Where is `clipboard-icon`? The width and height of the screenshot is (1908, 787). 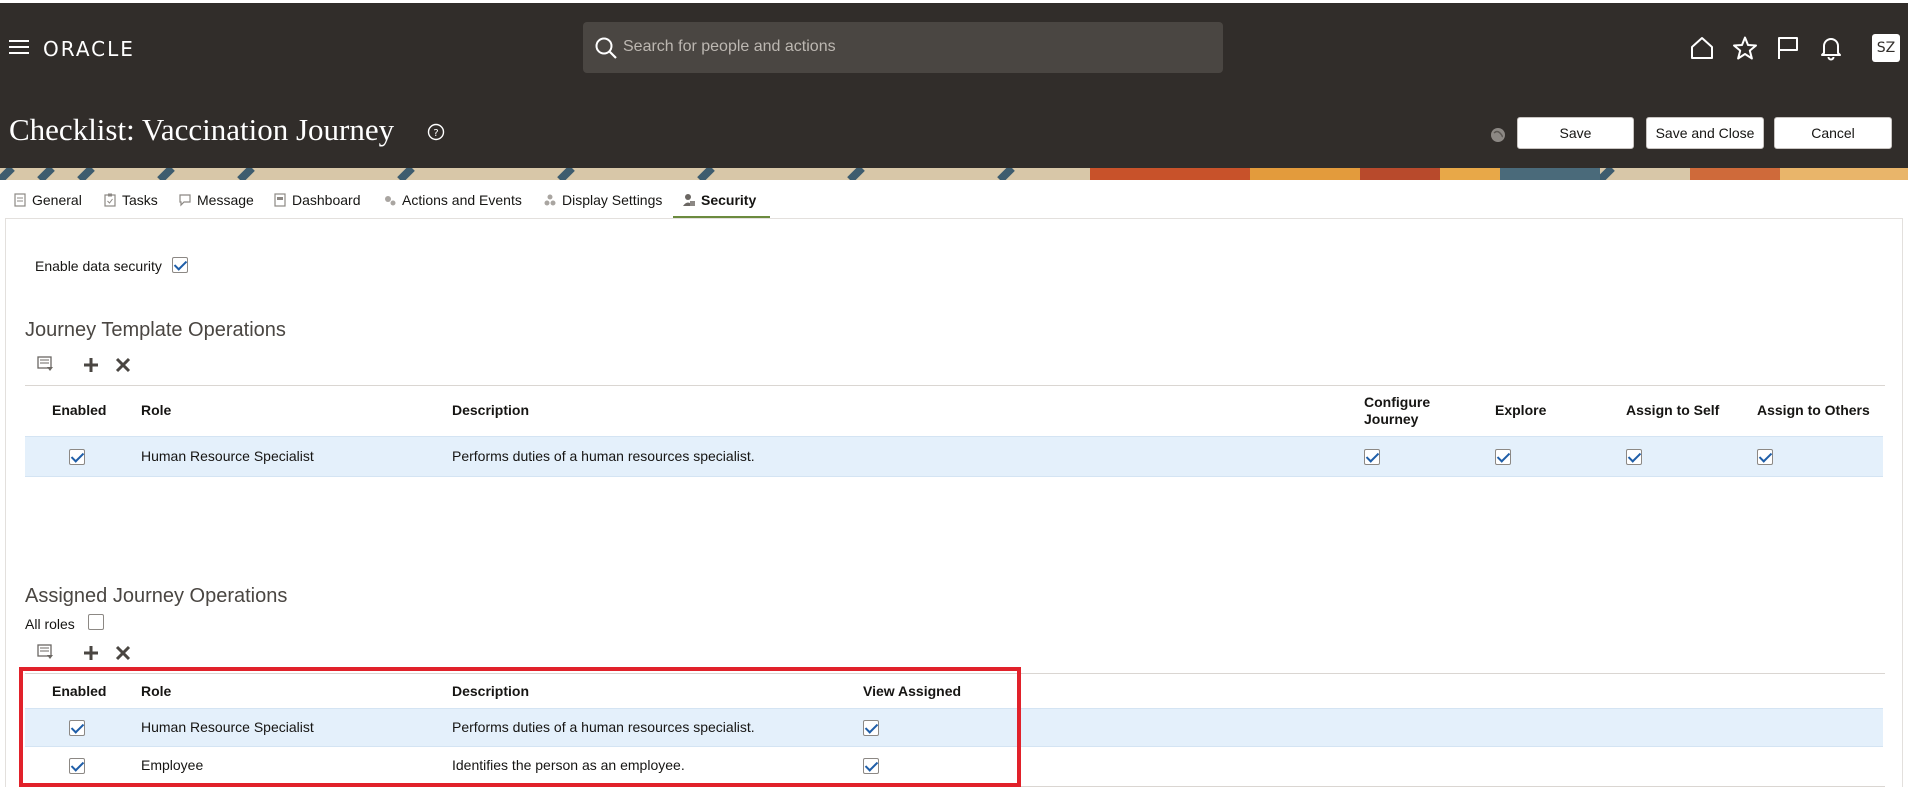
clipboard-icon is located at coordinates (110, 200).